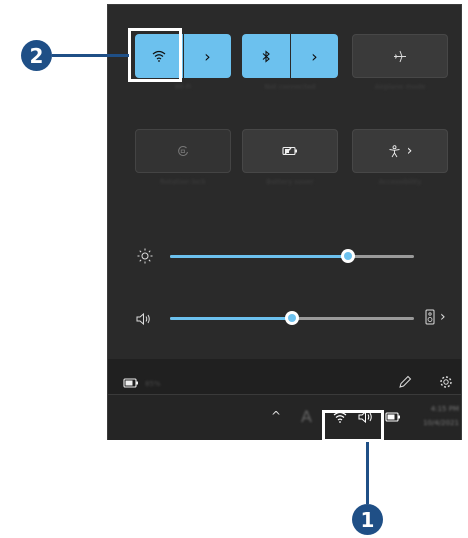 The height and width of the screenshot is (538, 468). I want to click on bluetooth-icon, so click(266, 56).